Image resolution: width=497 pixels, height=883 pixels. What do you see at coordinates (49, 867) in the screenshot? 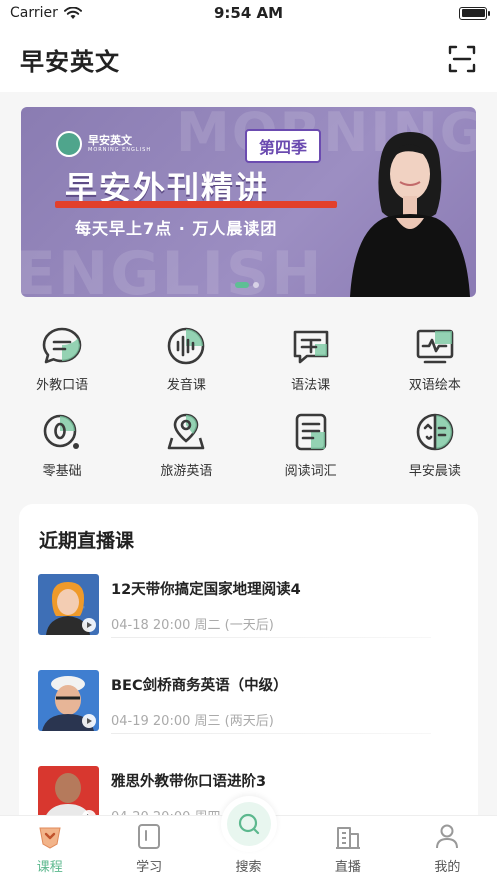
I see `tab-label: 课程` at bounding box center [49, 867].